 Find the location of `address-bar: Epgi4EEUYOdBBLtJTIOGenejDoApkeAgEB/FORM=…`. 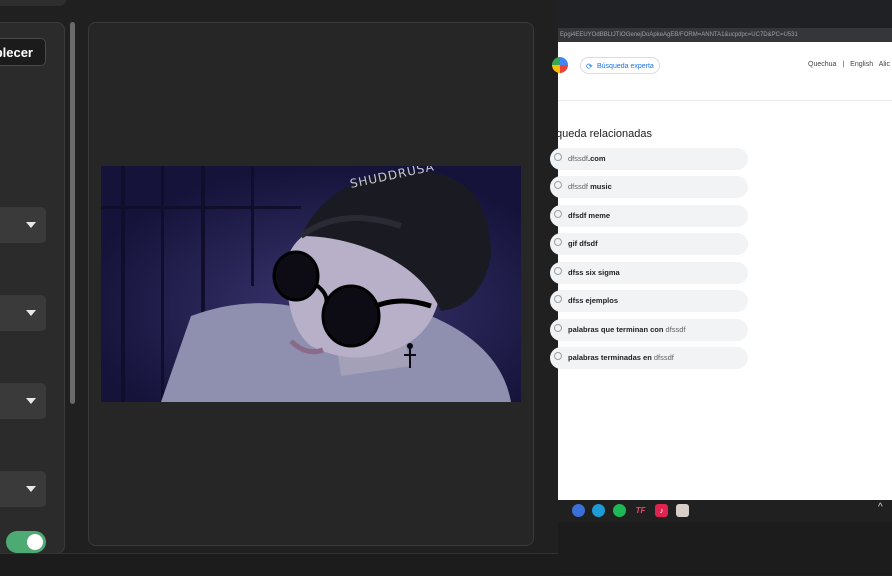

address-bar: Epgi4EEUYOdBBLtJTIOGenejDoApkeAgEB/FORM=… is located at coordinates (725, 35).